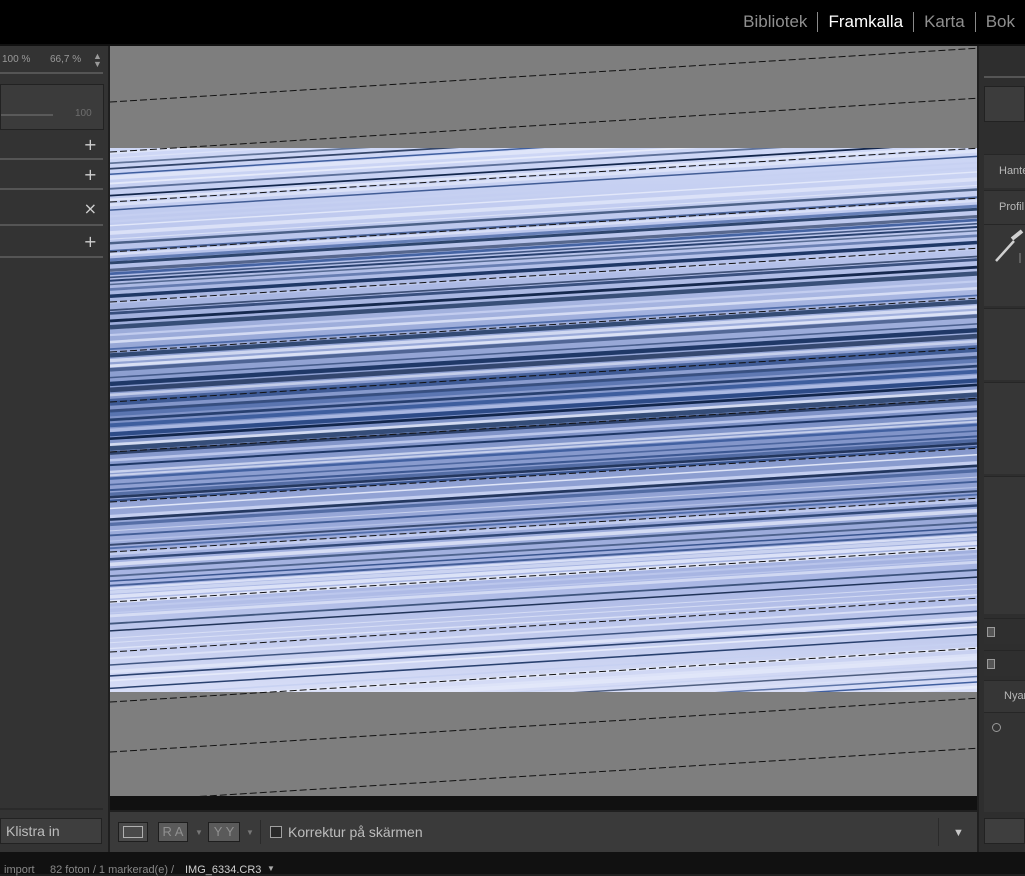 The image size is (1025, 876). What do you see at coordinates (996, 727) in the screenshot?
I see `radio-icon` at bounding box center [996, 727].